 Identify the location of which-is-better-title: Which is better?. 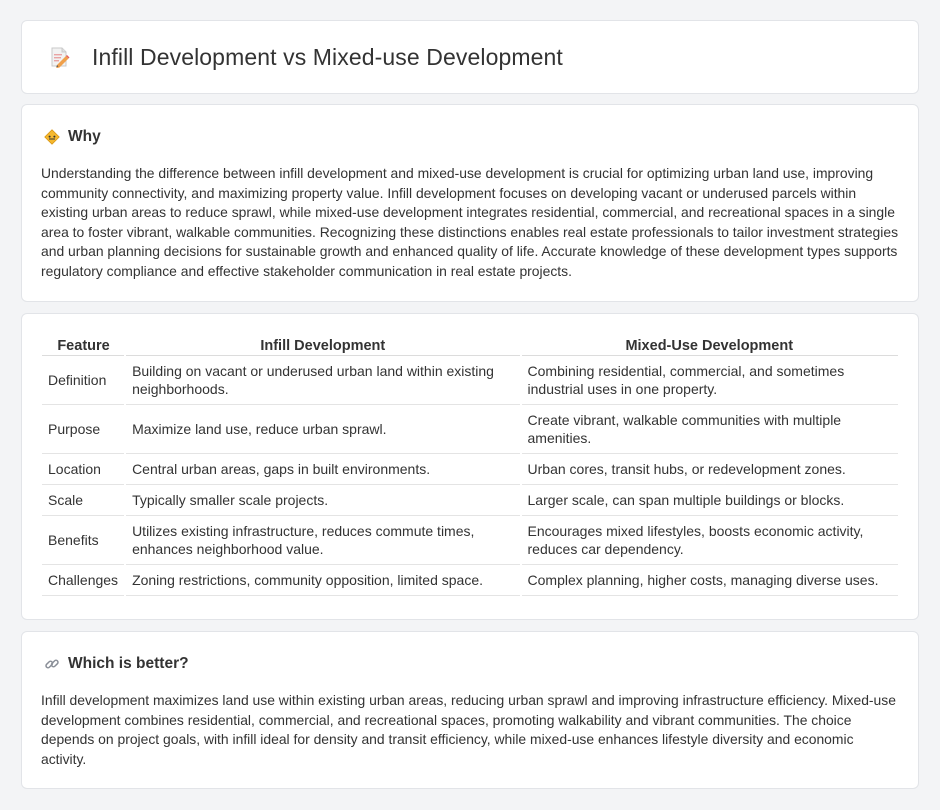
(128, 663).